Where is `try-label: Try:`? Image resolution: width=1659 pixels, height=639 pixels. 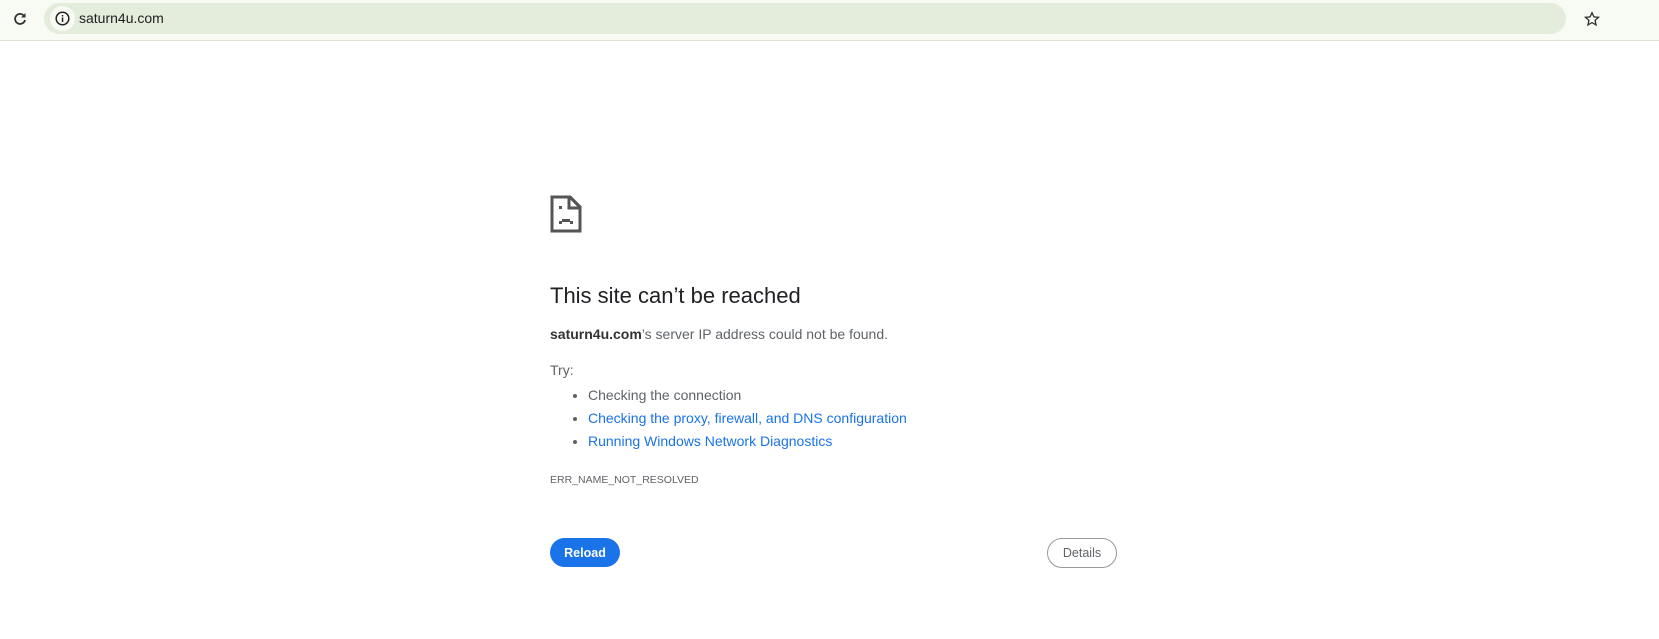
try-label: Try: is located at coordinates (562, 370).